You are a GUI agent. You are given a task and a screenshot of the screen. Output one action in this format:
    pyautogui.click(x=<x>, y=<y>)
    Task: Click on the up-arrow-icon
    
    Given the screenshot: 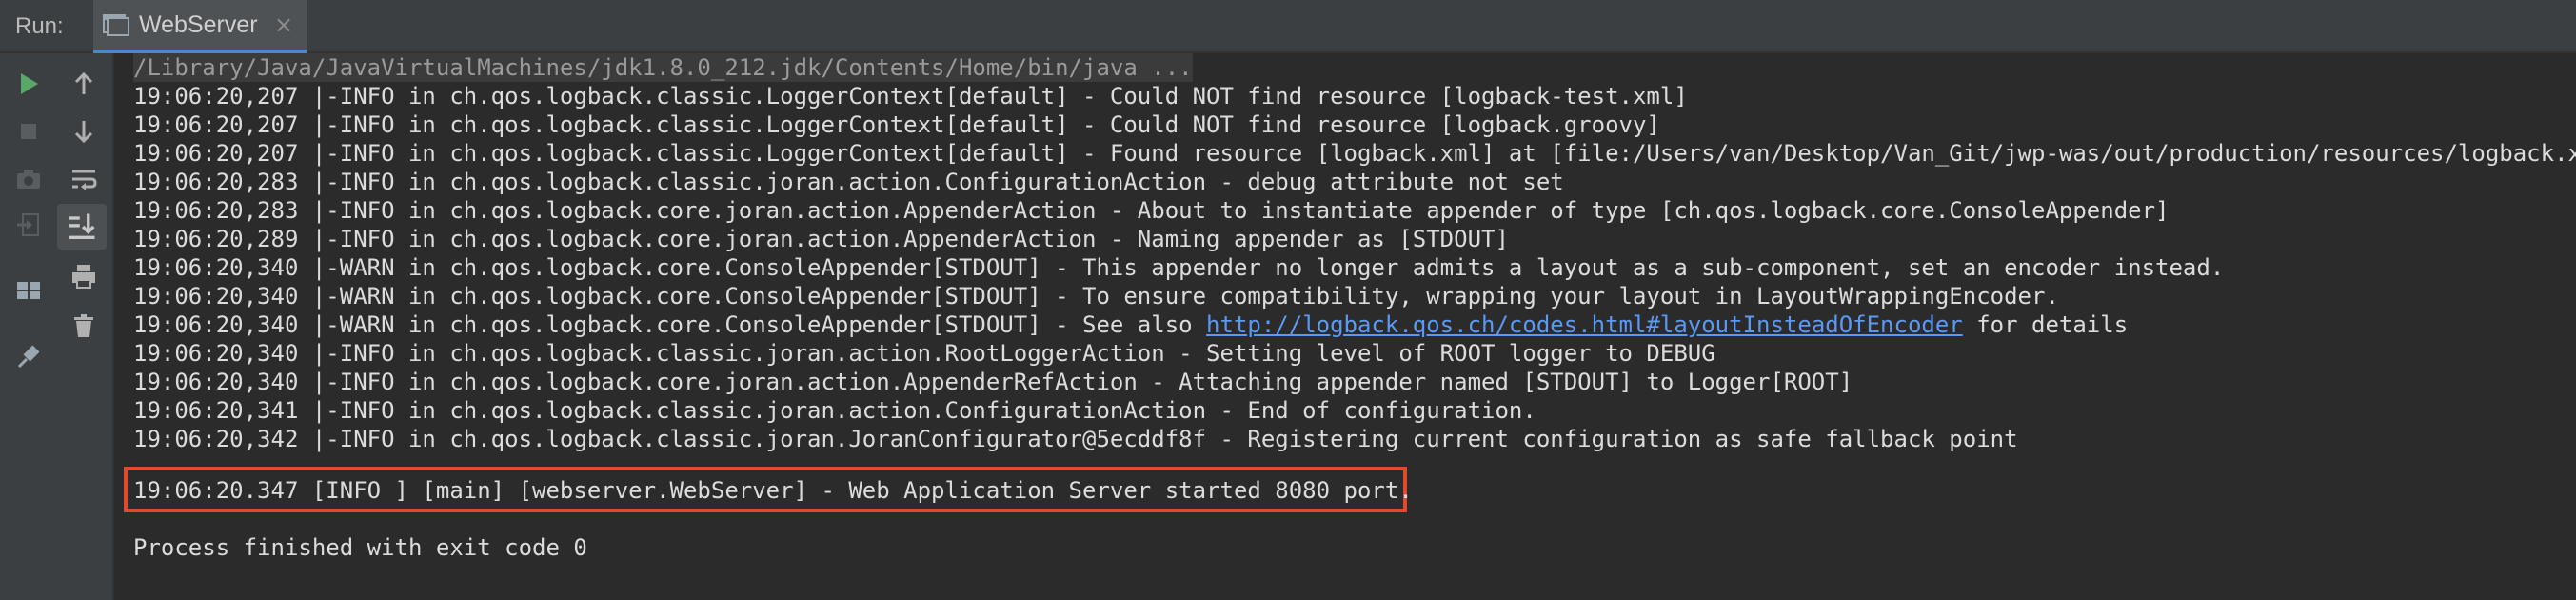 What is the action you would take?
    pyautogui.click(x=84, y=84)
    